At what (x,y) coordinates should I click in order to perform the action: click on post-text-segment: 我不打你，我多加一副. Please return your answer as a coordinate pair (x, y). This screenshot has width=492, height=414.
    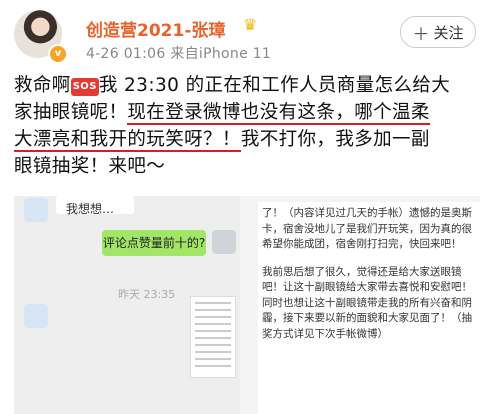
    Looking at the image, I should click on (335, 139).